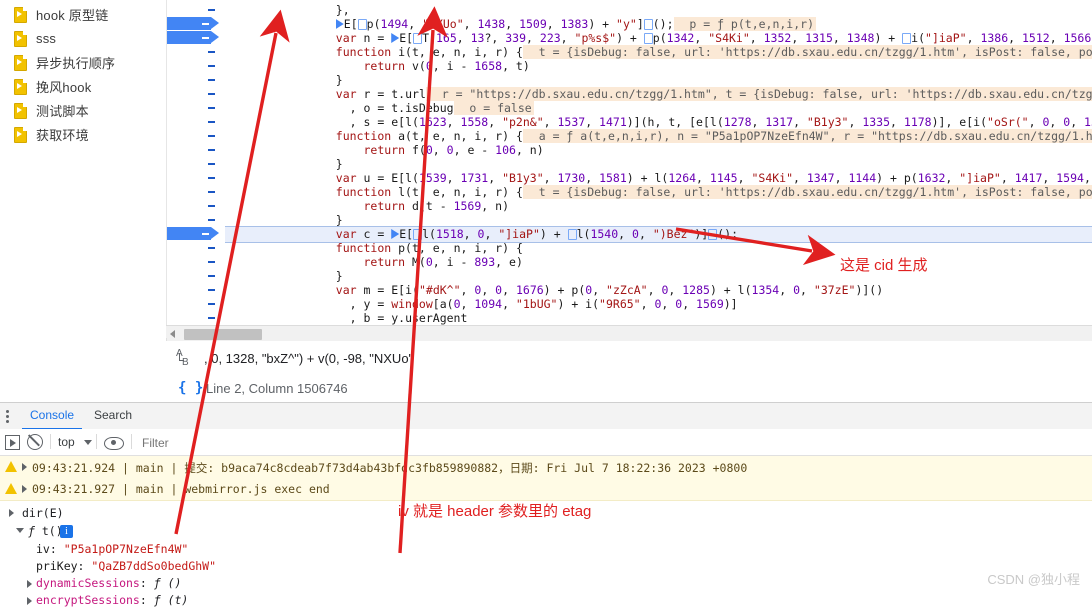  What do you see at coordinates (108, 583) in the screenshot?
I see `console-object-property: dynamicSessions: ƒ ()` at bounding box center [108, 583].